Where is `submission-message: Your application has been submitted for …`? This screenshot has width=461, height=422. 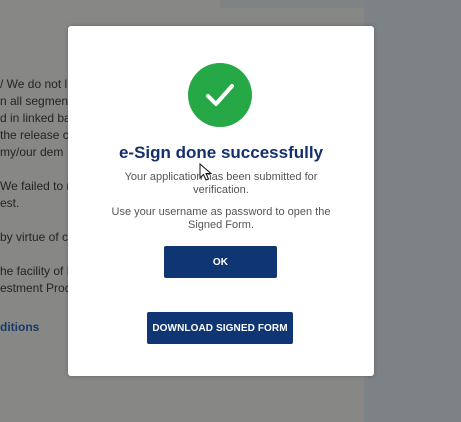
submission-message: Your application has been submitted for … is located at coordinates (221, 183).